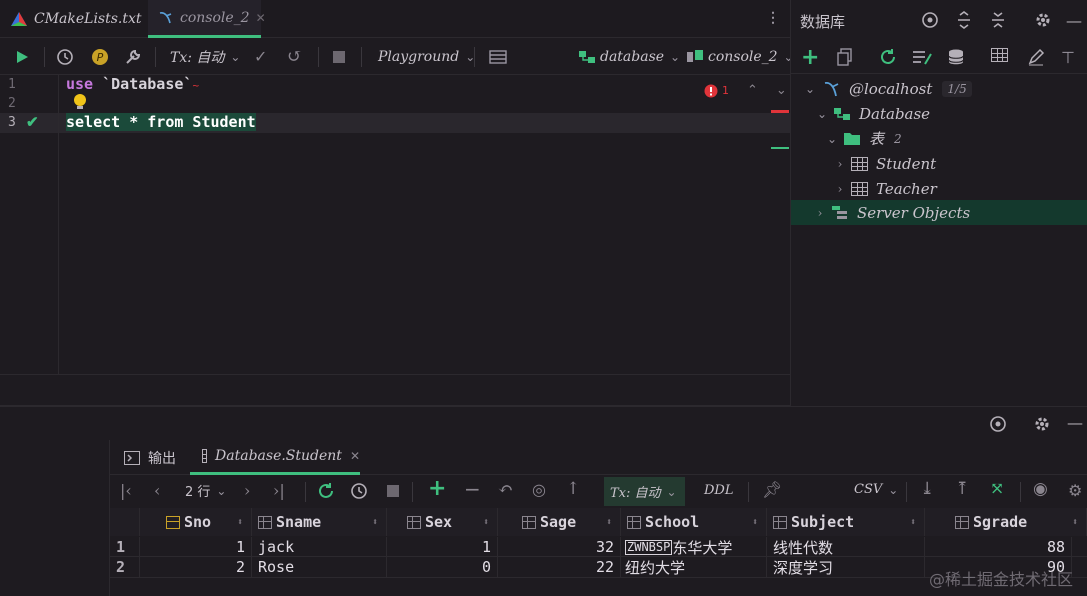  What do you see at coordinates (877, 489) in the screenshot?
I see `export-format-dropdown: CSV ⌄` at bounding box center [877, 489].